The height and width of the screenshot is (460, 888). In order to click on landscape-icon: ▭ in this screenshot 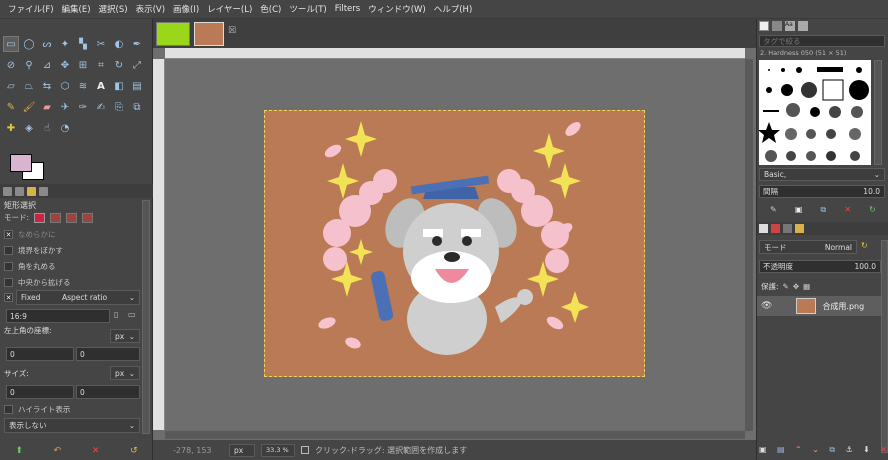, I will do `click(132, 314)`.